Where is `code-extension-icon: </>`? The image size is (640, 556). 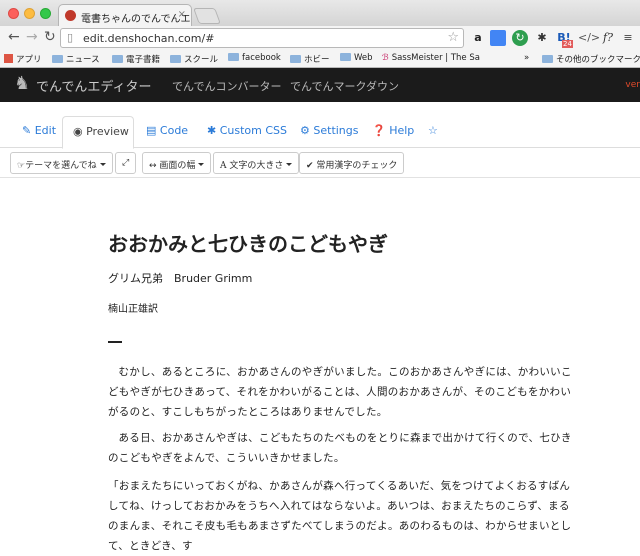
code-extension-icon: </> is located at coordinates (589, 38).